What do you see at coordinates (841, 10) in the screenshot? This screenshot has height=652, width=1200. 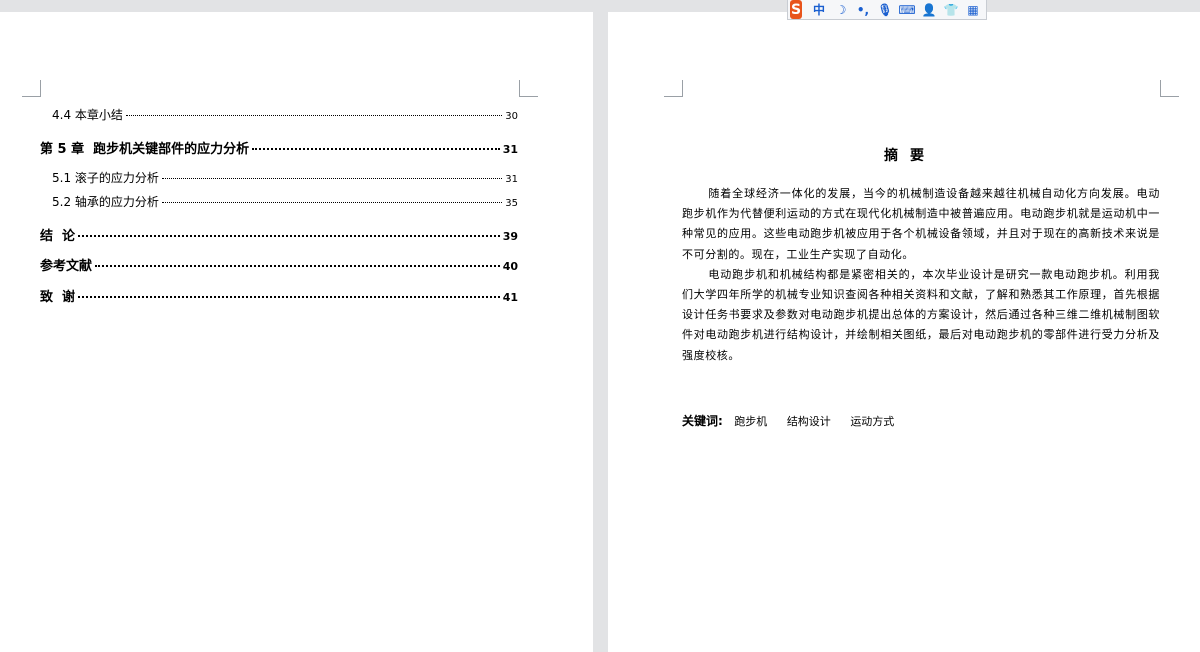 I see `moon-icon: ☽` at bounding box center [841, 10].